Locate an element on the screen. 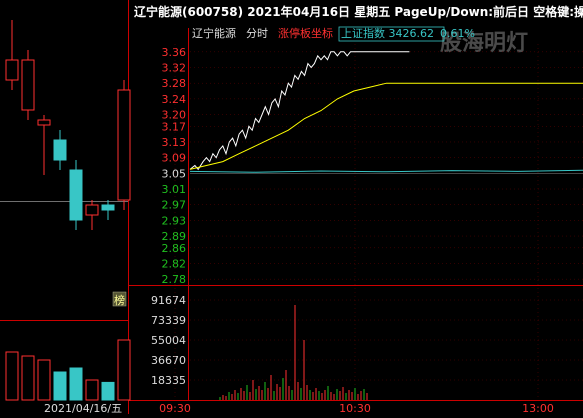 This screenshot has width=583, height=418. volume-tick-label: 73339 is located at coordinates (168, 320).